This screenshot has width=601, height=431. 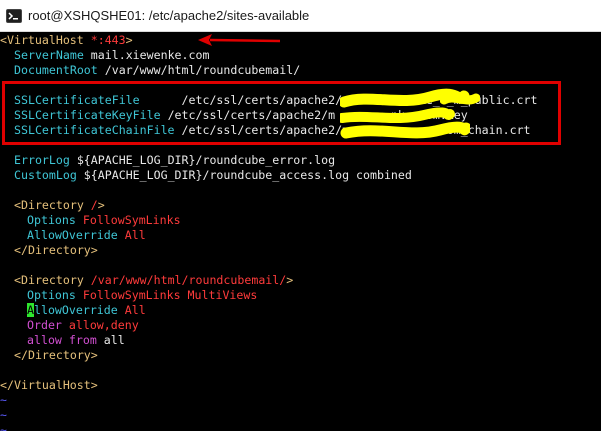 I want to click on dir2-allow-key: allow, so click(x=44, y=340).